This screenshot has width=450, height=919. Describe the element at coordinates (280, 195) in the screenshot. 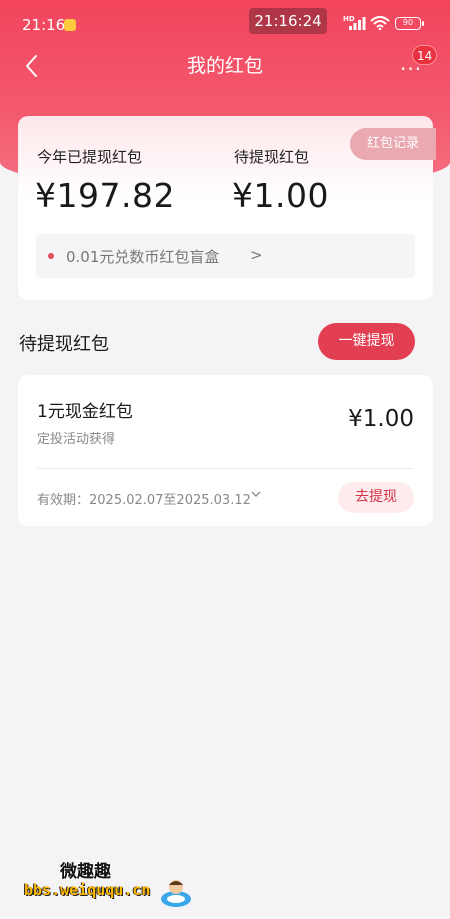

I see `pending-amount: ¥1.00` at that location.